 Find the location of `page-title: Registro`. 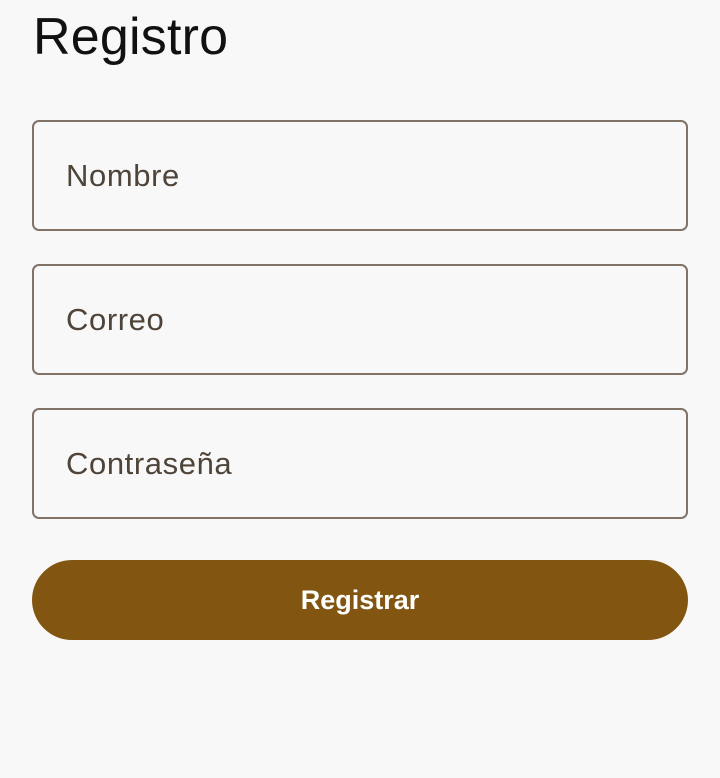

page-title: Registro is located at coordinates (131, 37).